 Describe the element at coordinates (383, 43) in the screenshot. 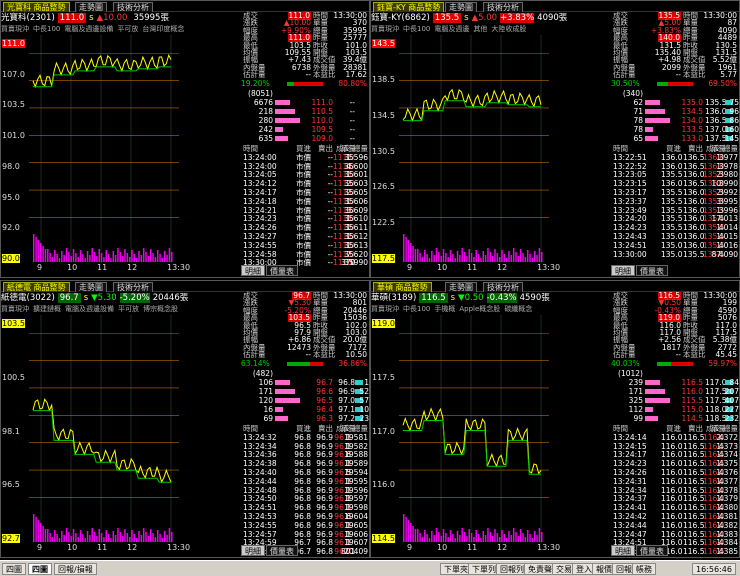

I see `y-axis-label: 143.5` at that location.